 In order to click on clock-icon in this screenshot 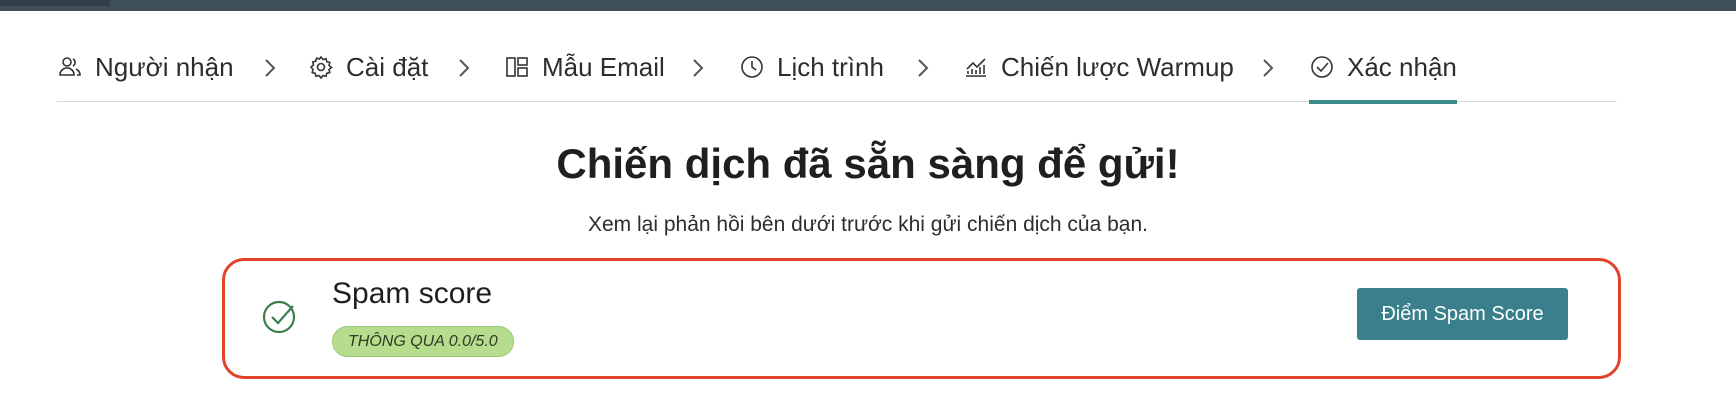, I will do `click(752, 67)`.